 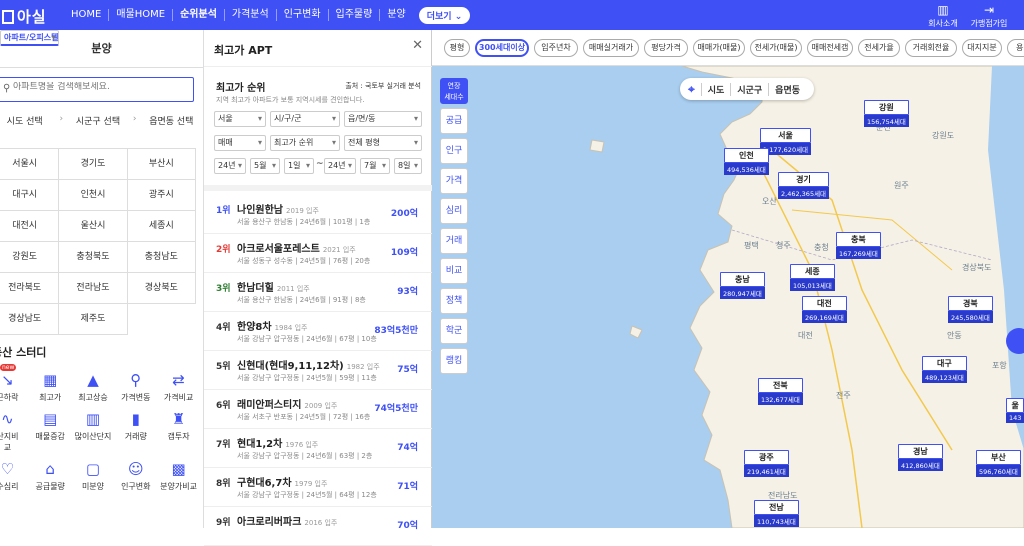 I want to click on study-item: new ↘ 근하락, so click(x=14, y=383).